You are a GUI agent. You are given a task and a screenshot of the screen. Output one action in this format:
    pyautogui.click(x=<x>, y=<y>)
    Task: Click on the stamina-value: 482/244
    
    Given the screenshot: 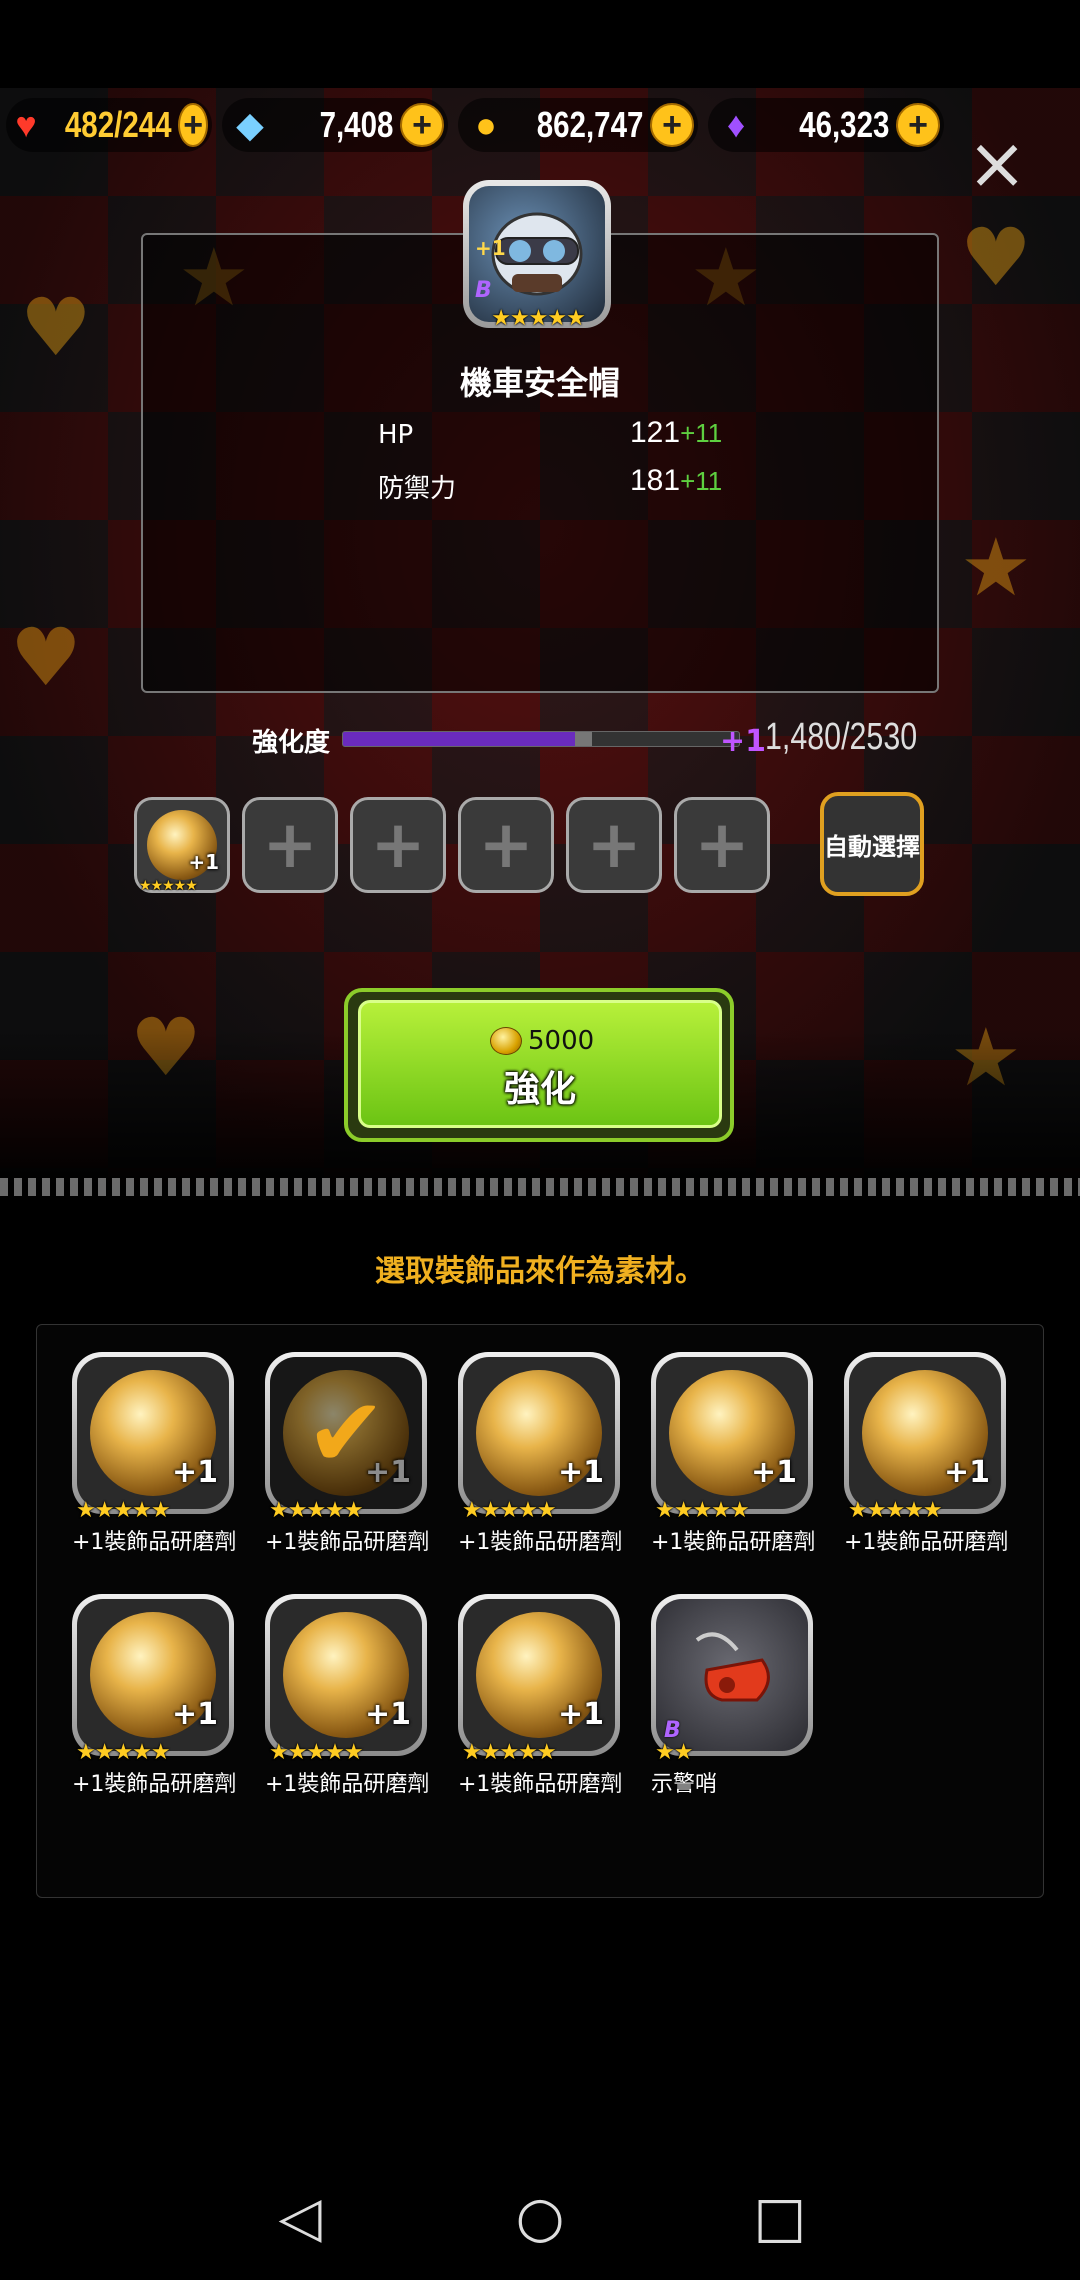 What is the action you would take?
    pyautogui.click(x=118, y=124)
    